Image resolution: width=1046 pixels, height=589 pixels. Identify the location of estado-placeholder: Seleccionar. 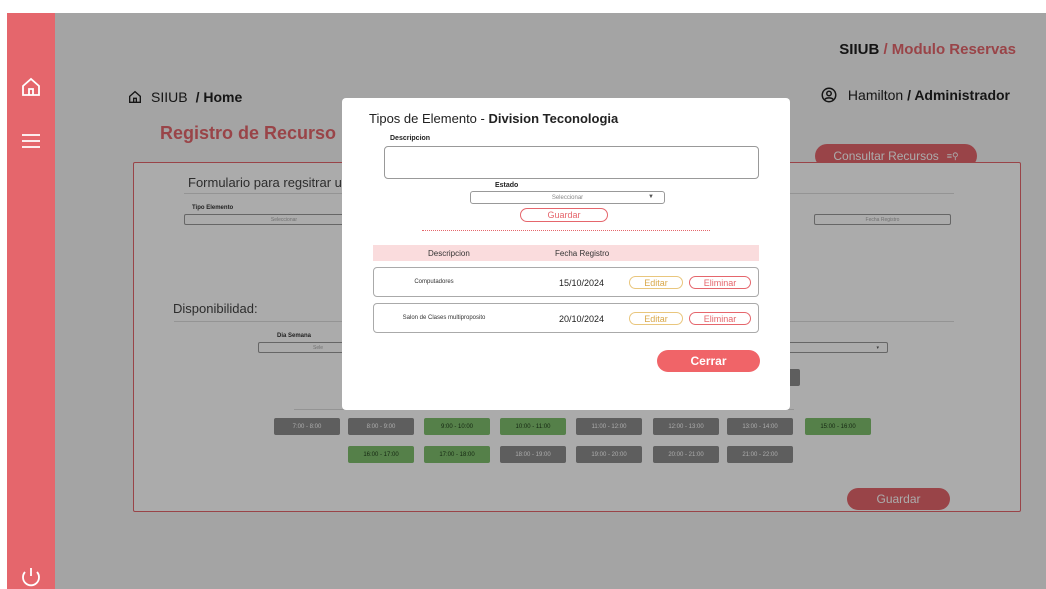
(567, 197).